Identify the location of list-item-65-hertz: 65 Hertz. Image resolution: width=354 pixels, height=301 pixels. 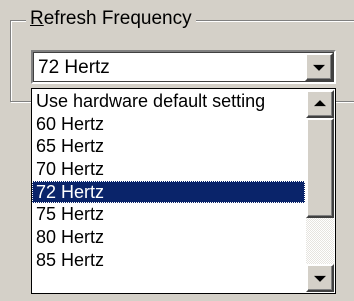
(168, 146).